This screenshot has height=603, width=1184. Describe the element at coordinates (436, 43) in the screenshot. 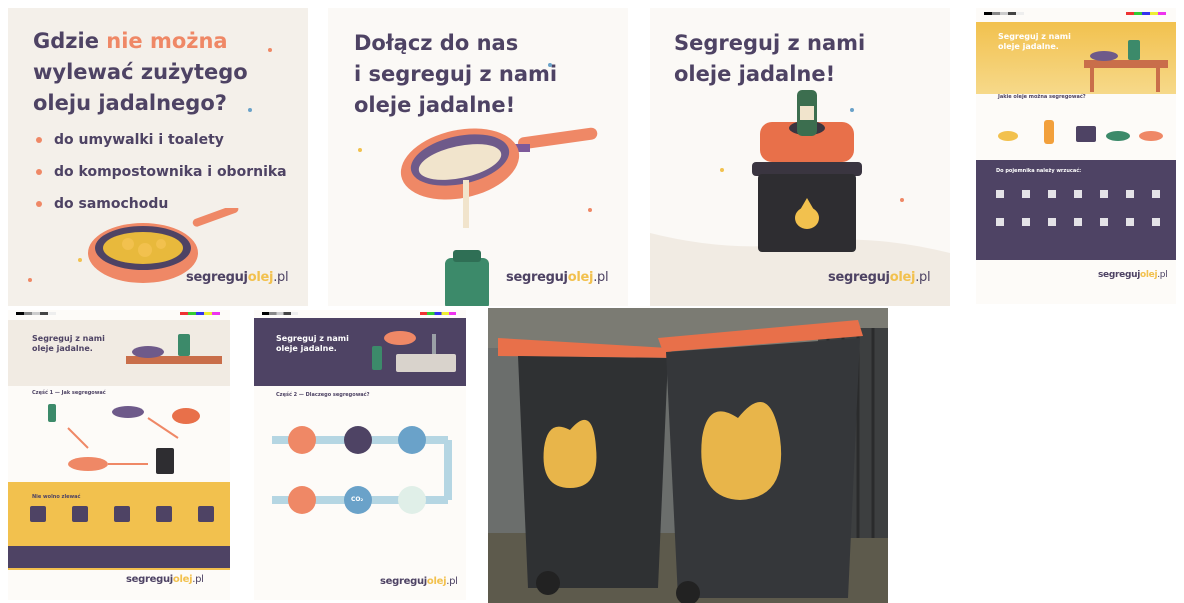

I see `title-line: Dołącz do nas` at that location.